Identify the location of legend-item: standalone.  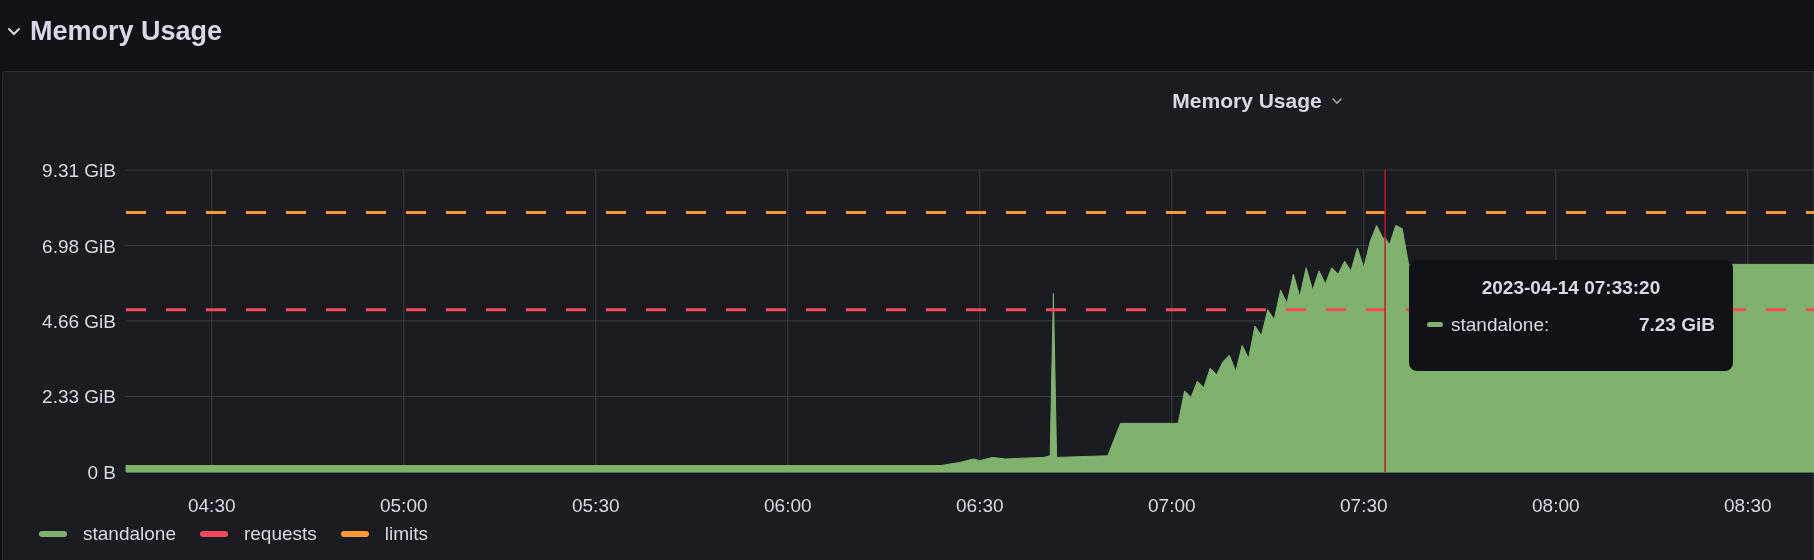
(129, 534).